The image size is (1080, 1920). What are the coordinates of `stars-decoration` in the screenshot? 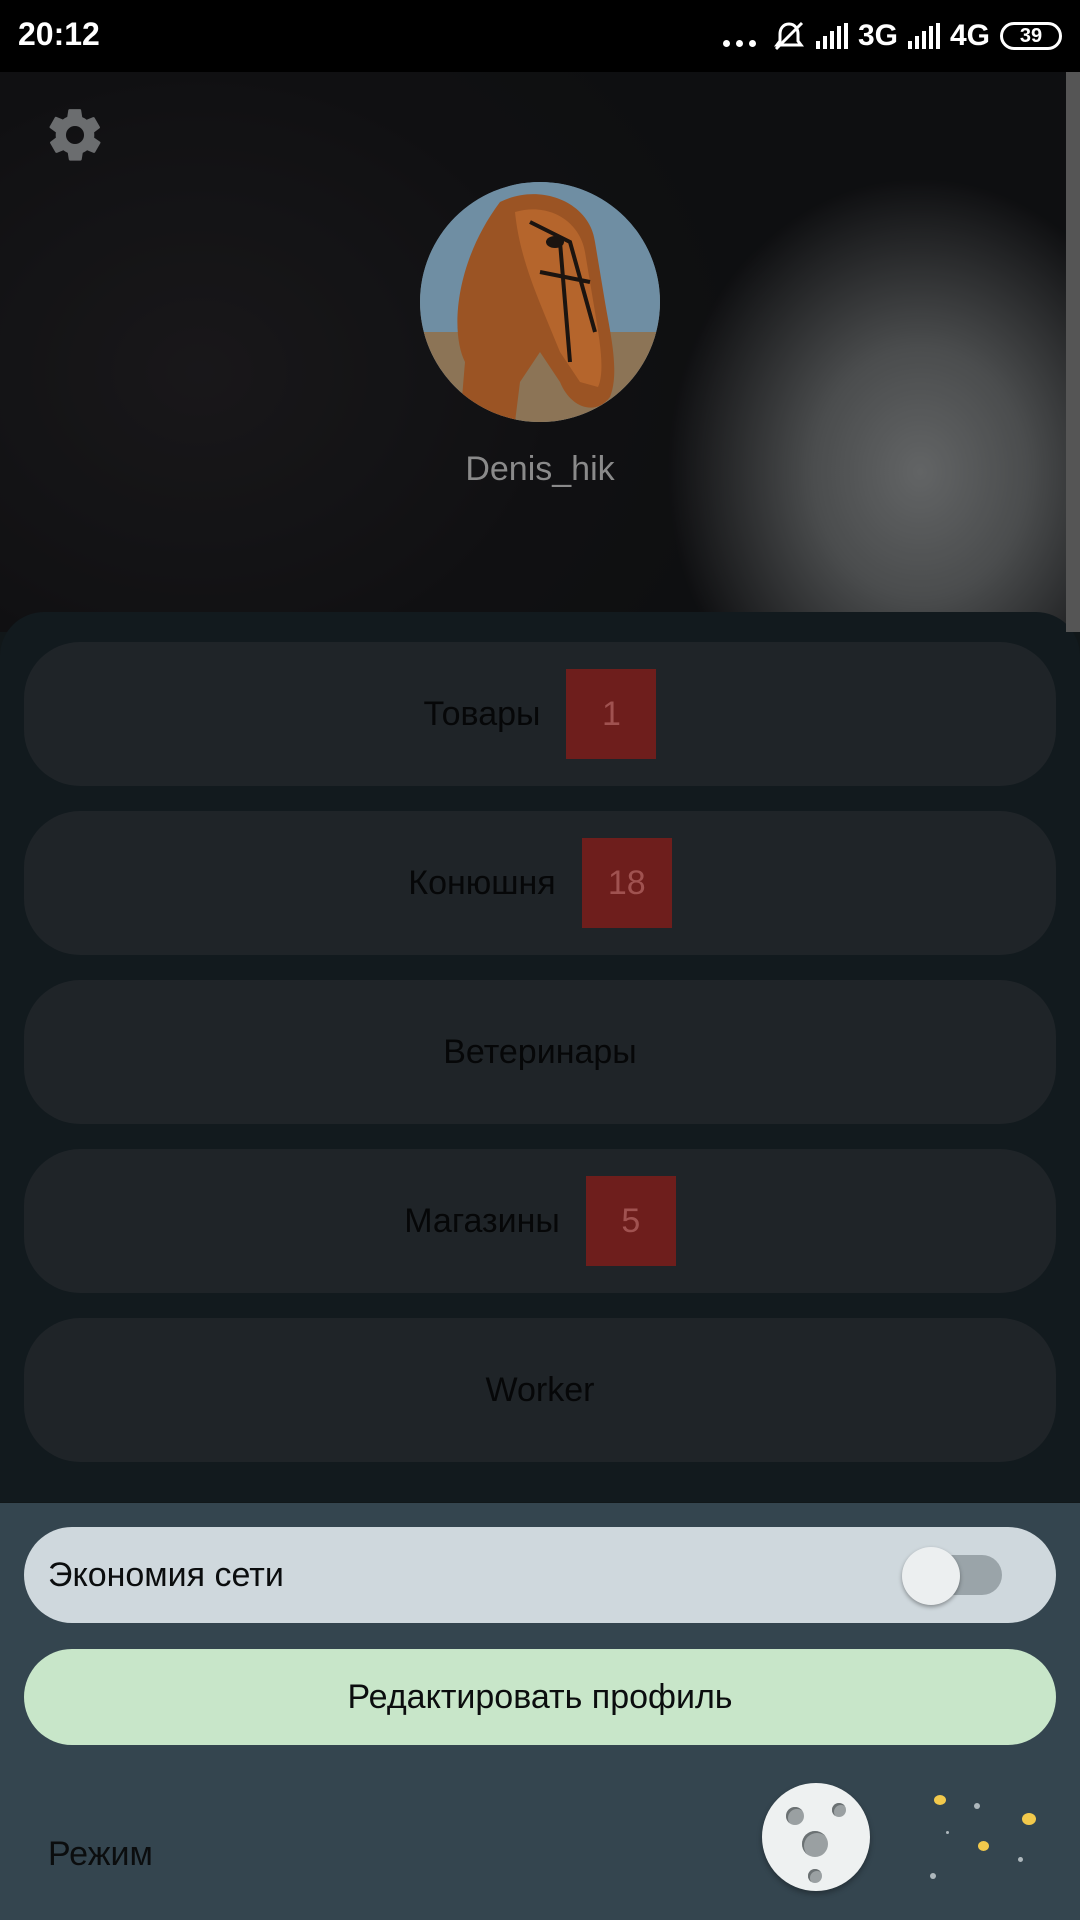 It's located at (990, 1843).